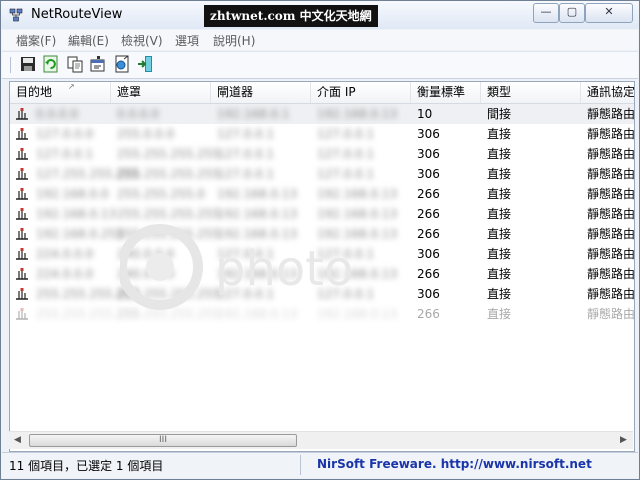 Image resolution: width=640 pixels, height=480 pixels. What do you see at coordinates (65, 154) in the screenshot?
I see `cell-dest: 127.0.0.1` at bounding box center [65, 154].